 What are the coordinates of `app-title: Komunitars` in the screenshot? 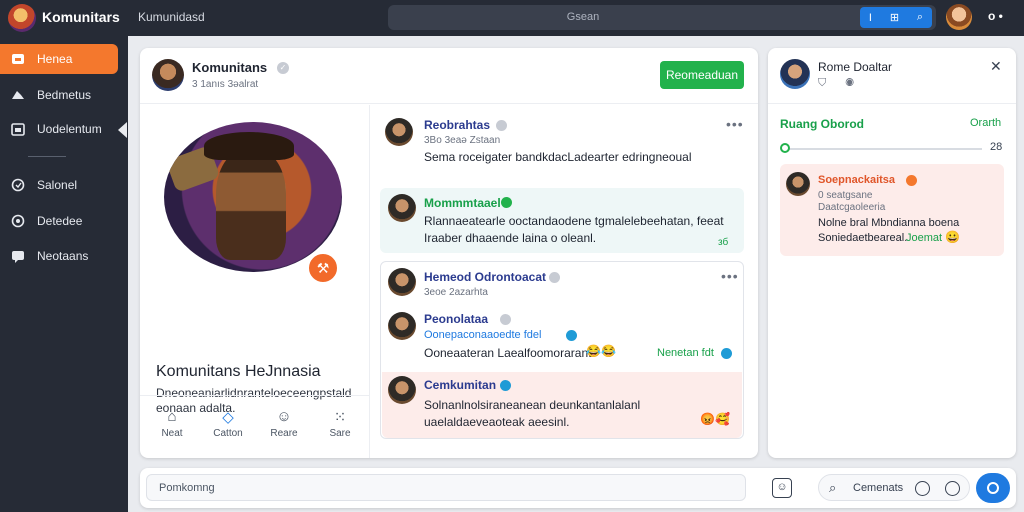 It's located at (81, 17).